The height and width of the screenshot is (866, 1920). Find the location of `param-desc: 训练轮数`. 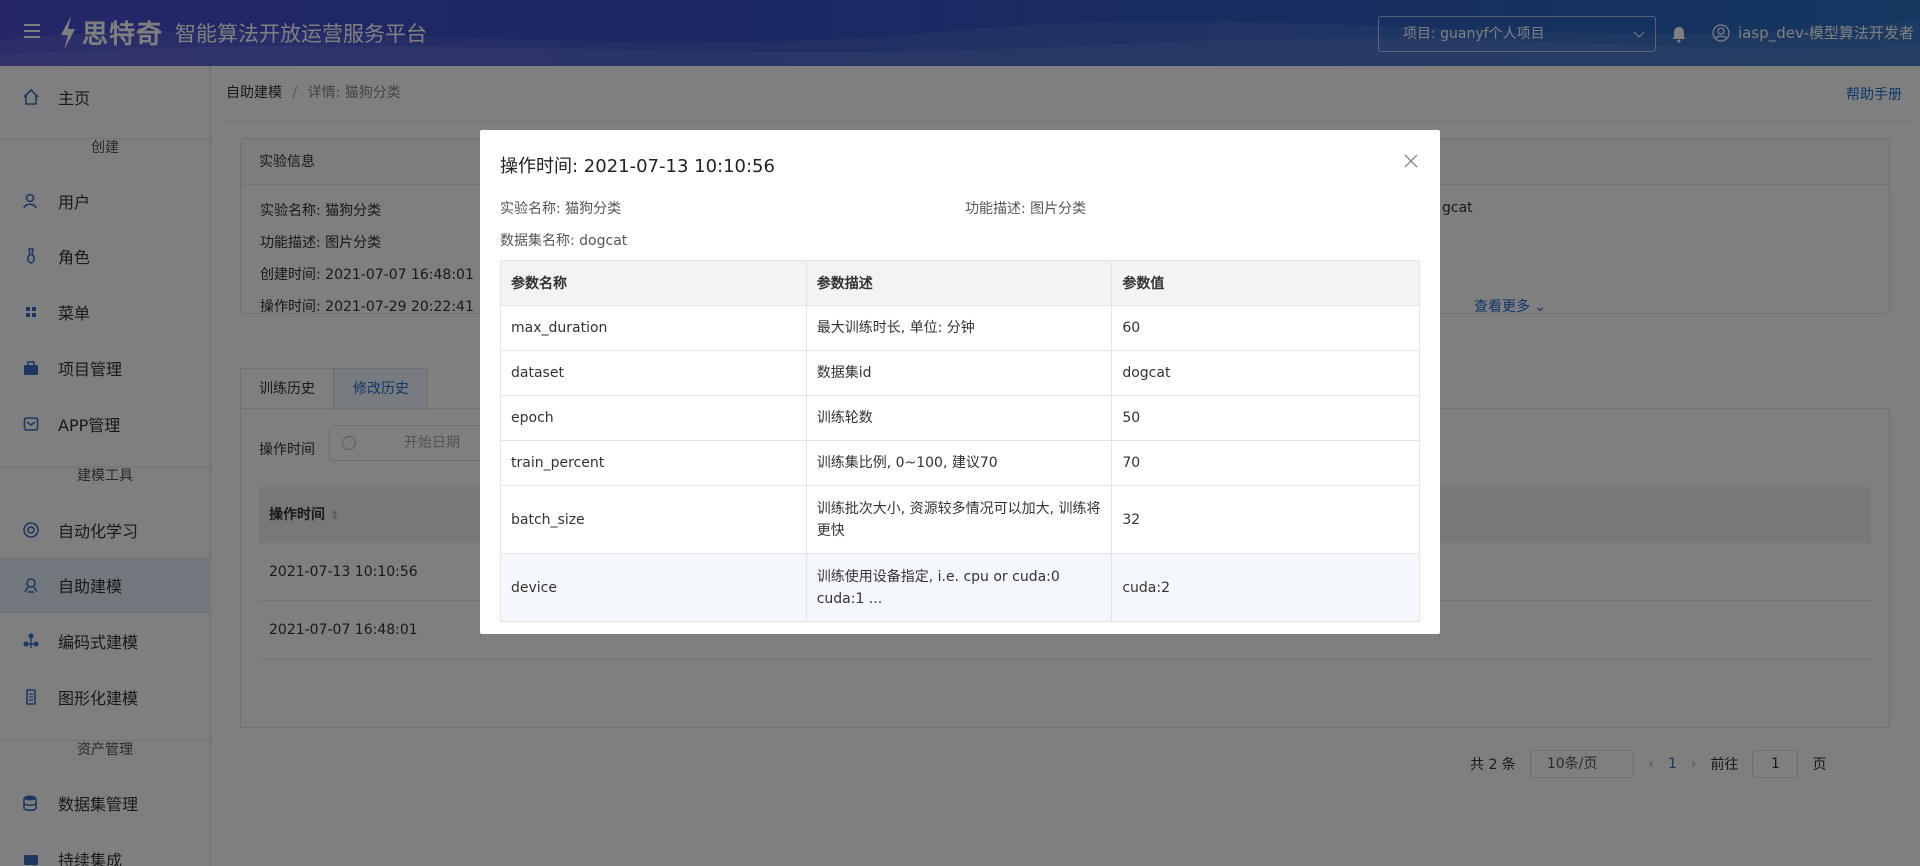

param-desc: 训练轮数 is located at coordinates (959, 418).